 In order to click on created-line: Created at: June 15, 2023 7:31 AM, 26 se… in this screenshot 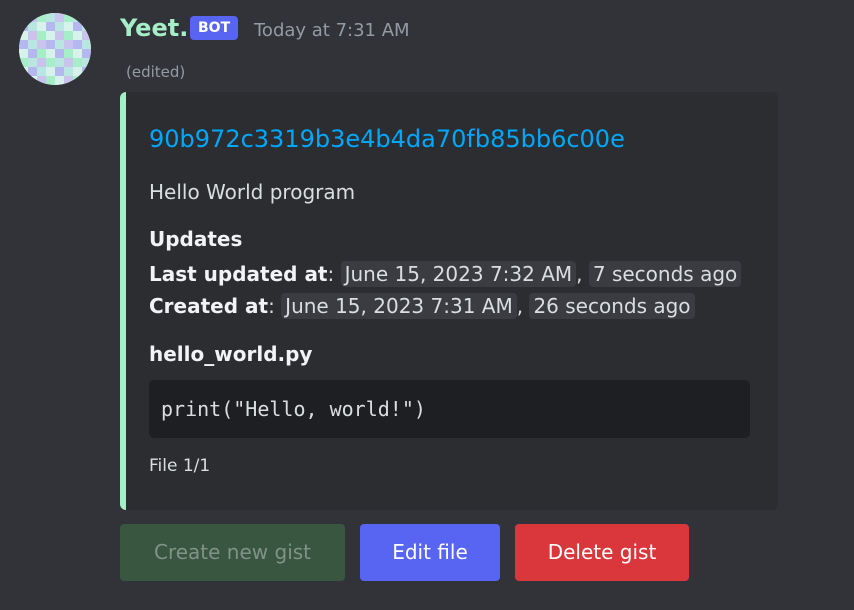, I will do `click(422, 306)`.